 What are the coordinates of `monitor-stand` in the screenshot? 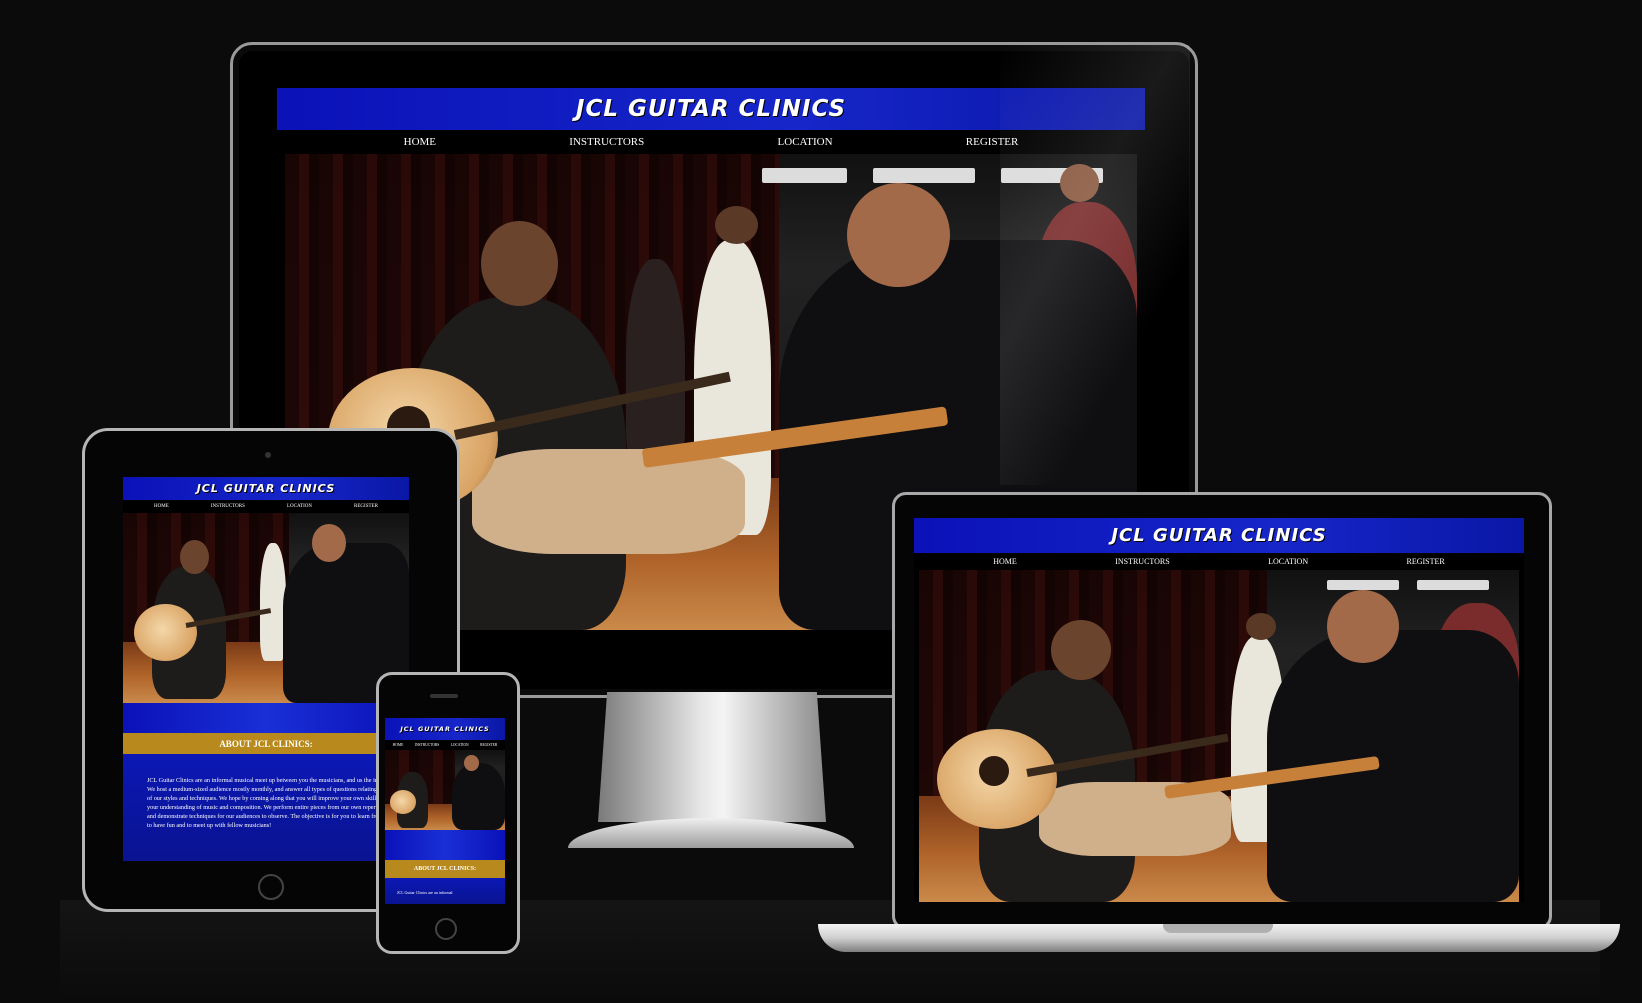 It's located at (712, 757).